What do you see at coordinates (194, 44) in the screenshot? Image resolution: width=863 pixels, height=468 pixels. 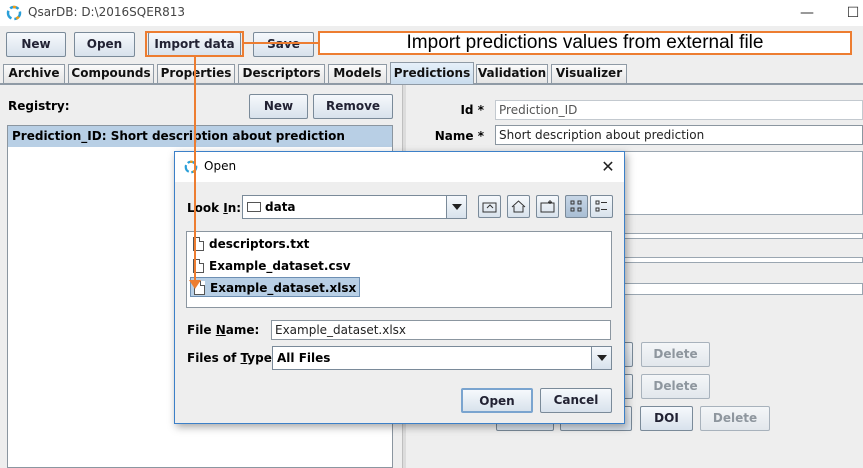 I see `import-highlight` at bounding box center [194, 44].